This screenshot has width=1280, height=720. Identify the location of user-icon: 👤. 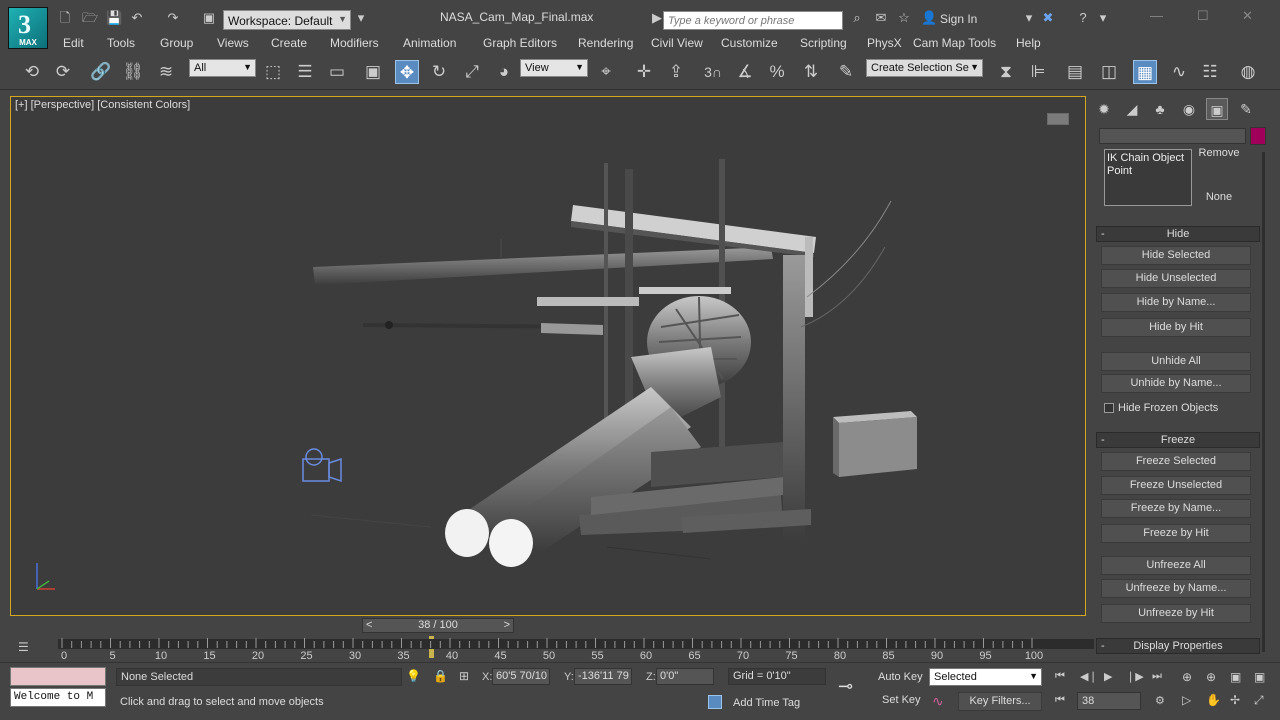
(929, 18).